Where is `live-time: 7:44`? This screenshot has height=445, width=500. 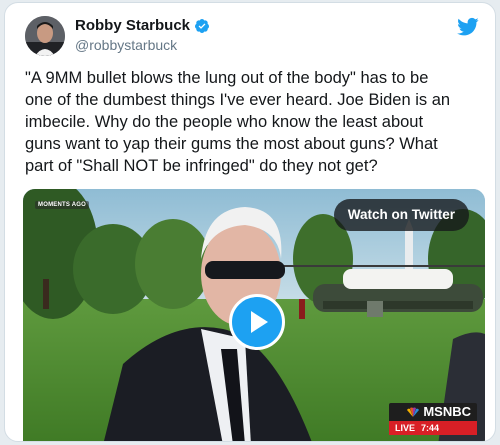
live-time: 7:44 is located at coordinates (430, 428).